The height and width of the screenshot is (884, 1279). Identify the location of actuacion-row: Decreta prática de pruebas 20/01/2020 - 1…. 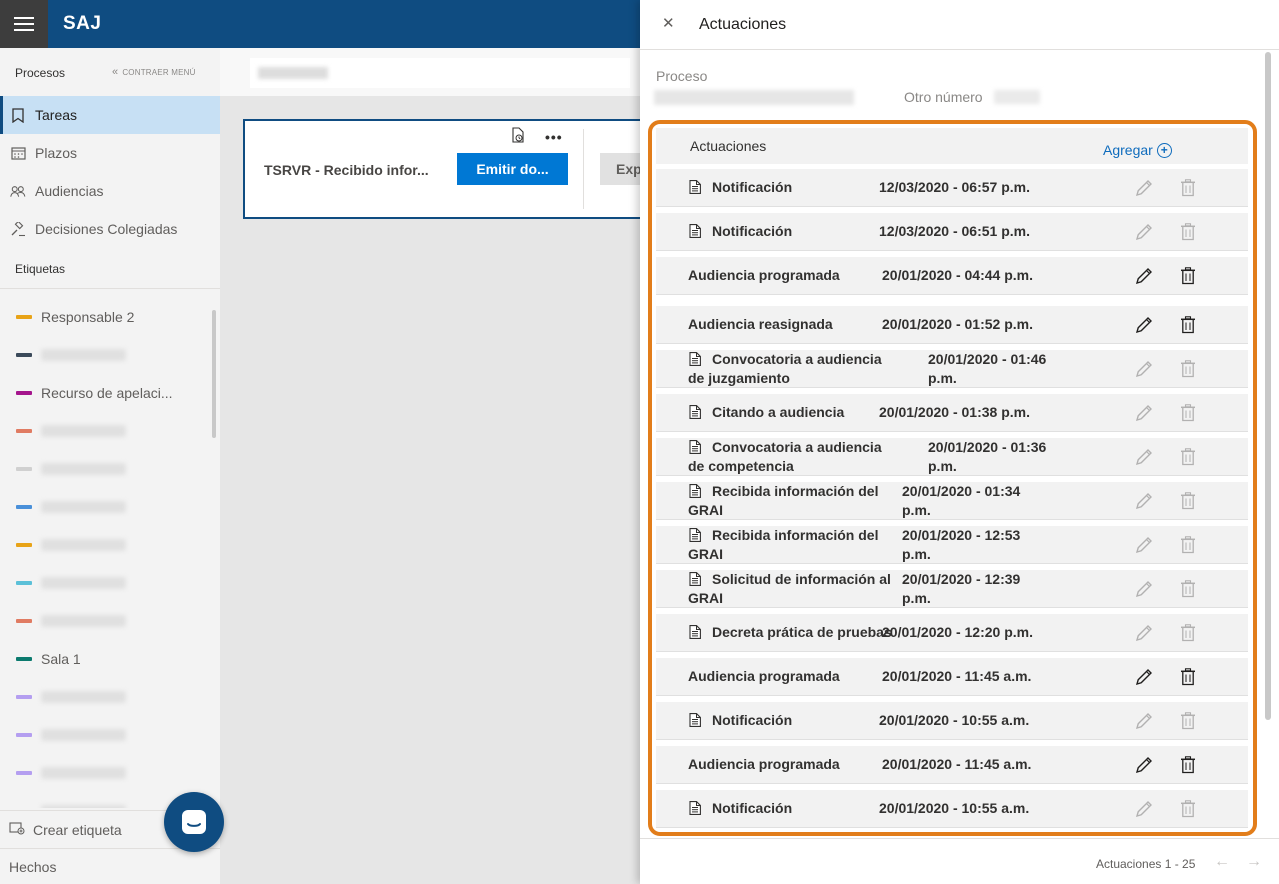
(952, 633).